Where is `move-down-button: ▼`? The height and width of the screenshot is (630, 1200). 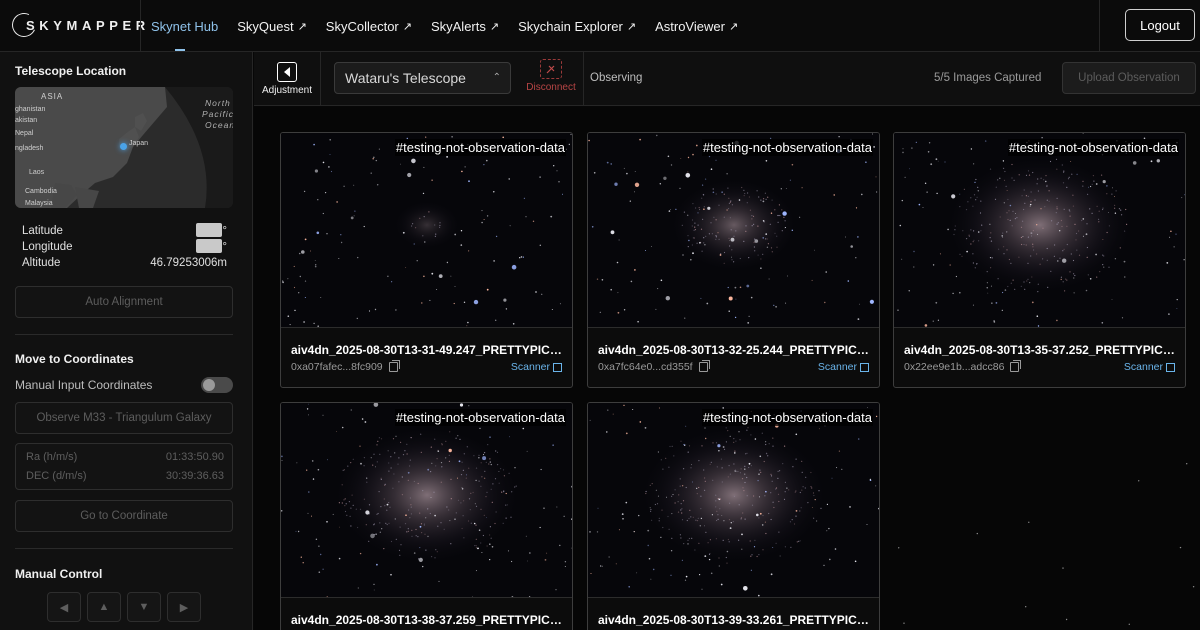
move-down-button: ▼ is located at coordinates (144, 607).